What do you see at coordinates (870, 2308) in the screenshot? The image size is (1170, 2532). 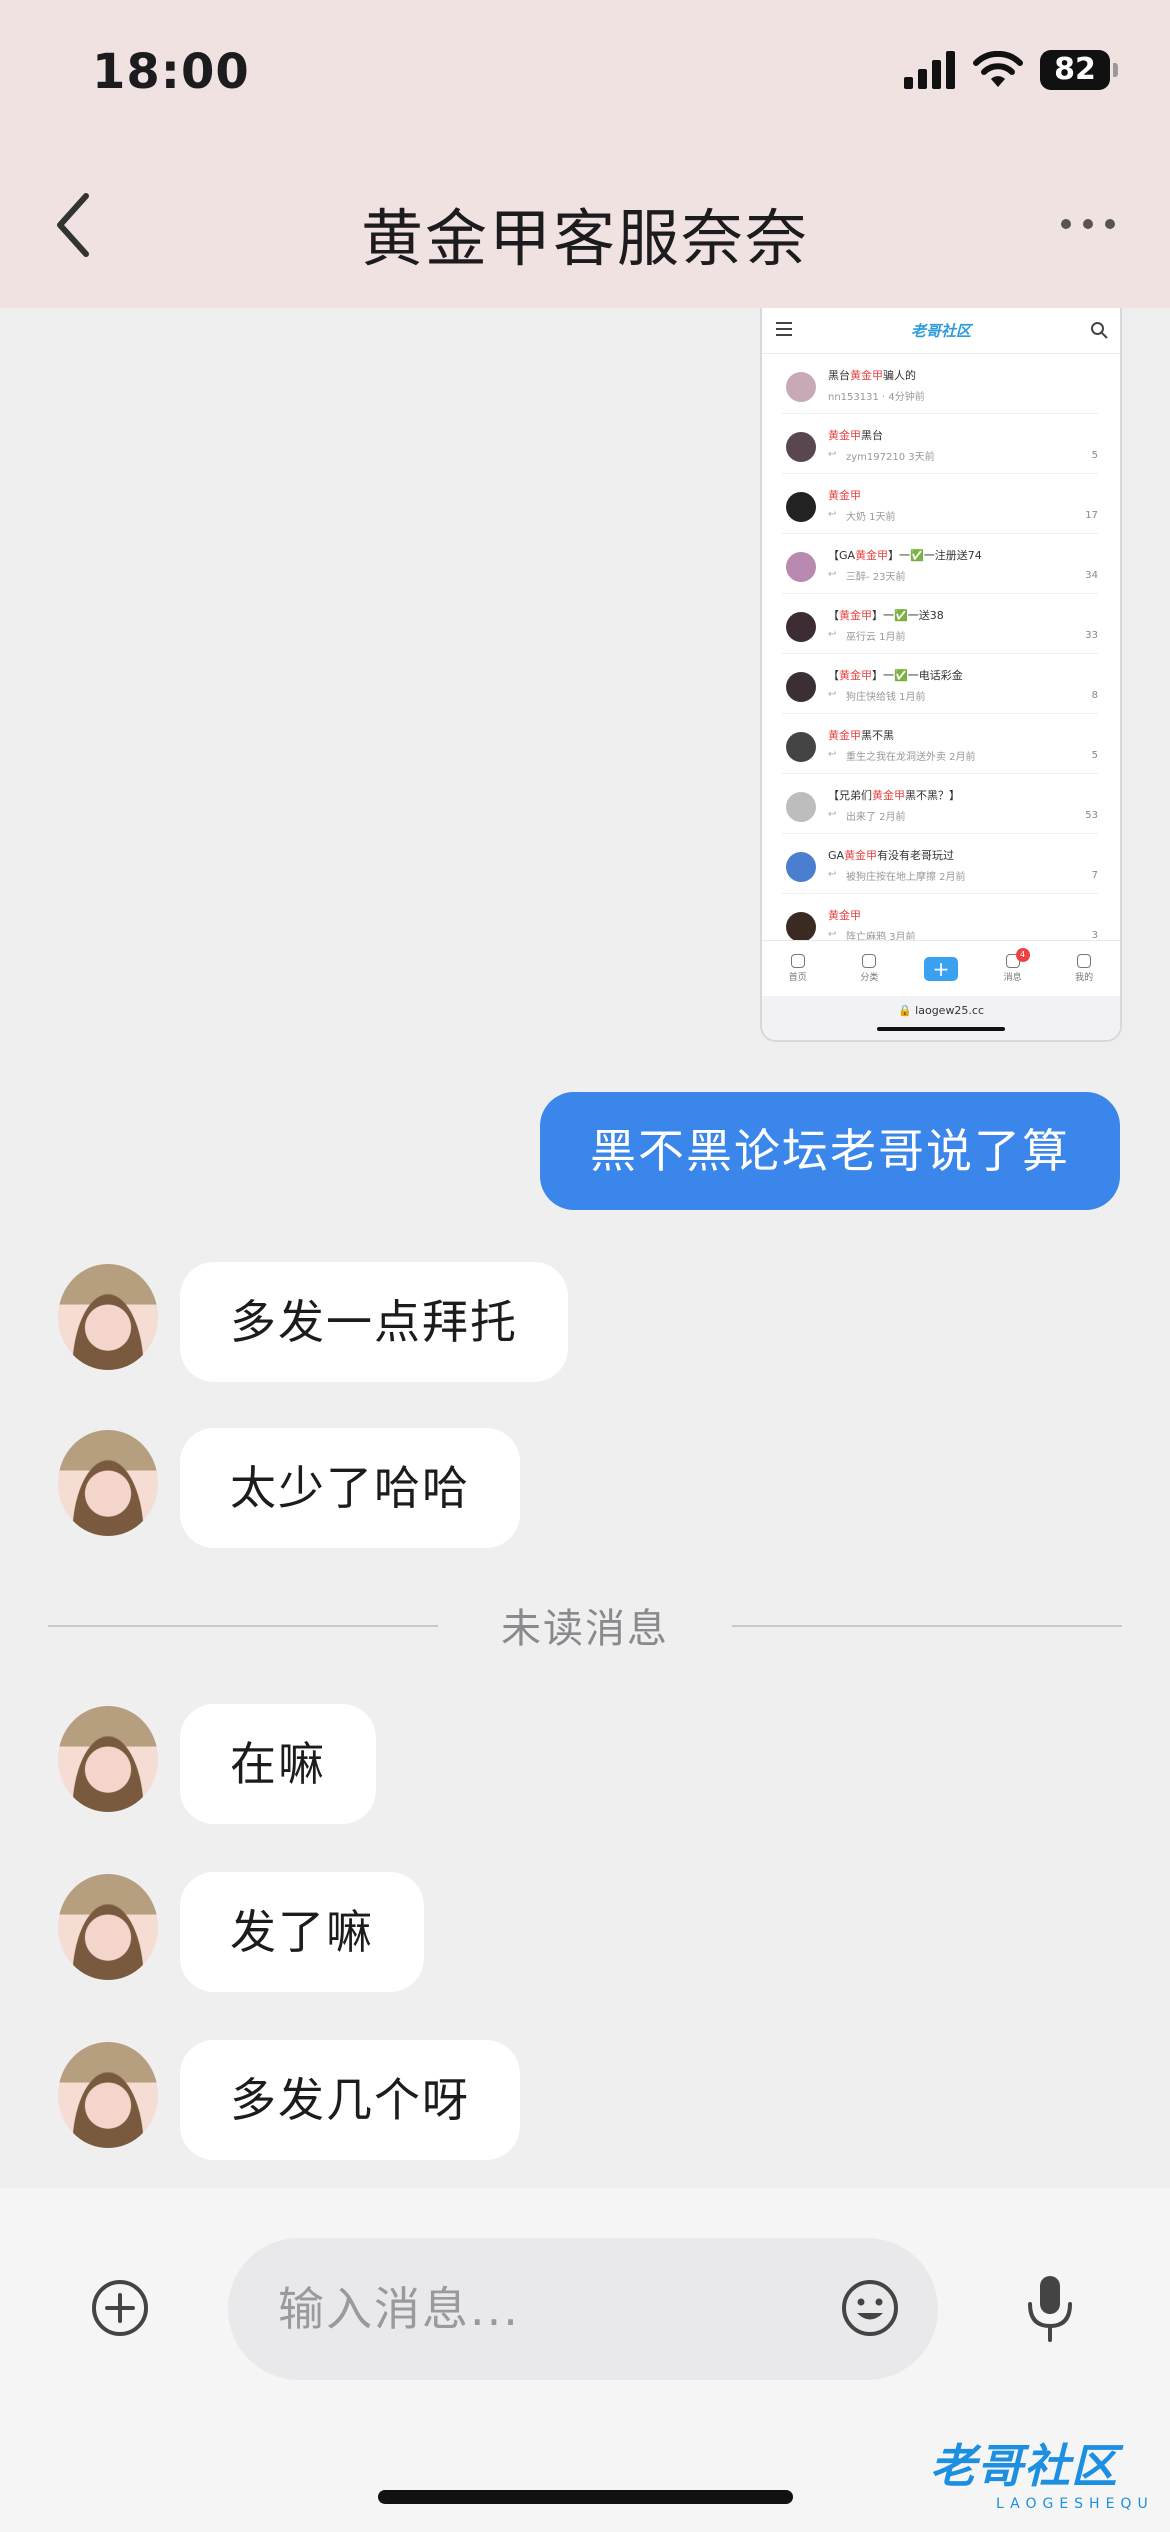 I see `emoji-icon` at bounding box center [870, 2308].